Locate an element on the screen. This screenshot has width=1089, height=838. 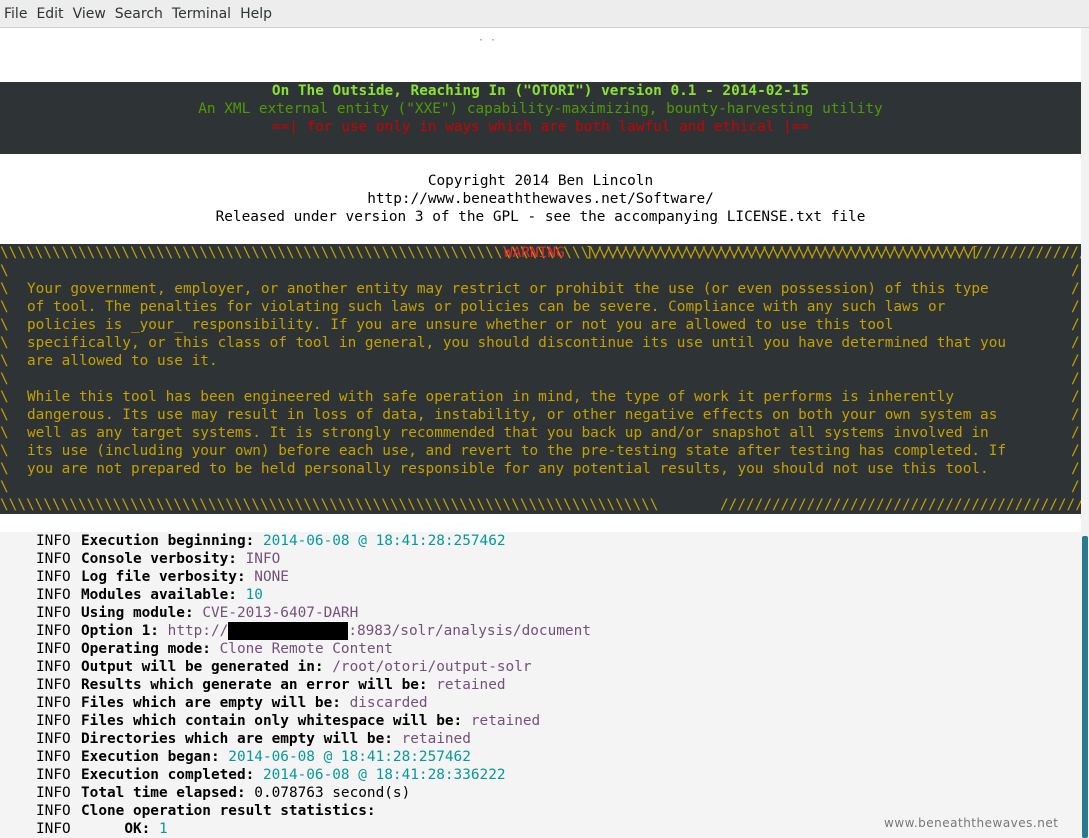
log-label: Total time elapsed: 0.078763 second(s) is located at coordinates (245, 793).